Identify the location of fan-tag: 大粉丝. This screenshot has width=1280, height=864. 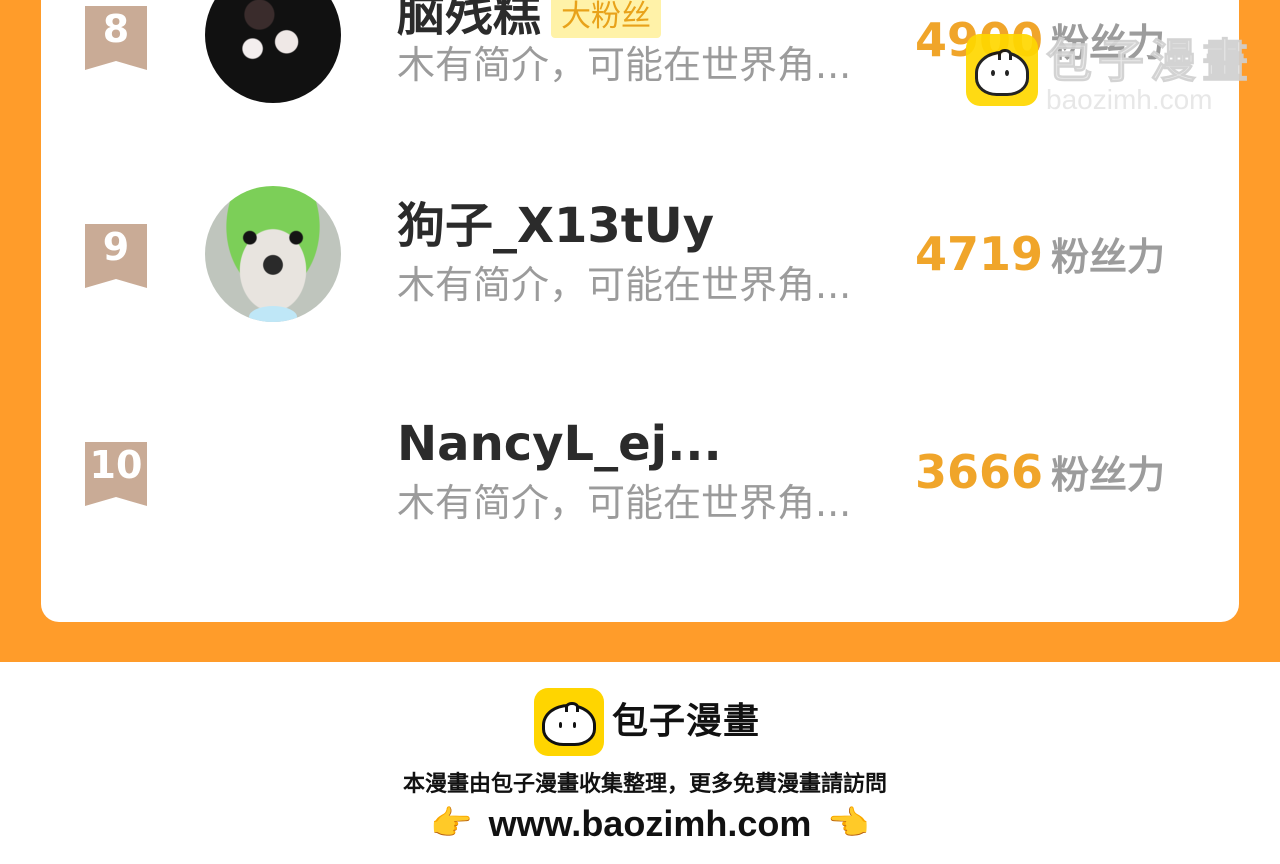
(606, 19).